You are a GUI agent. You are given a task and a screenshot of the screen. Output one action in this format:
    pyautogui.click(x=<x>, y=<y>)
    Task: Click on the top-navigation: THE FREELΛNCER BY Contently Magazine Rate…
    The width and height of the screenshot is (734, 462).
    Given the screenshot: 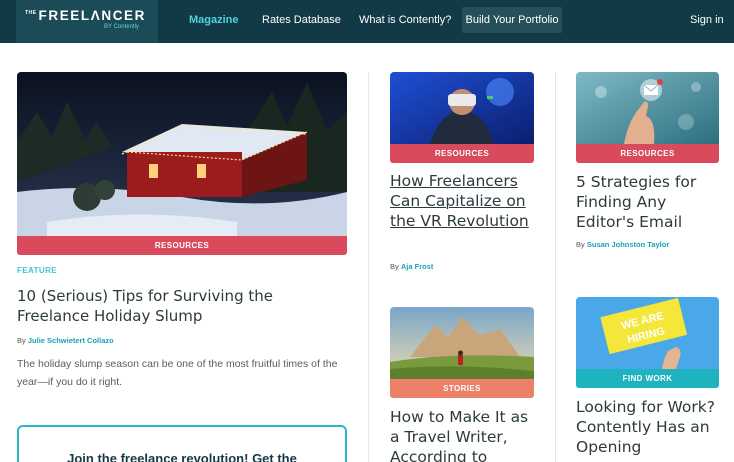 What is the action you would take?
    pyautogui.click(x=367, y=21)
    